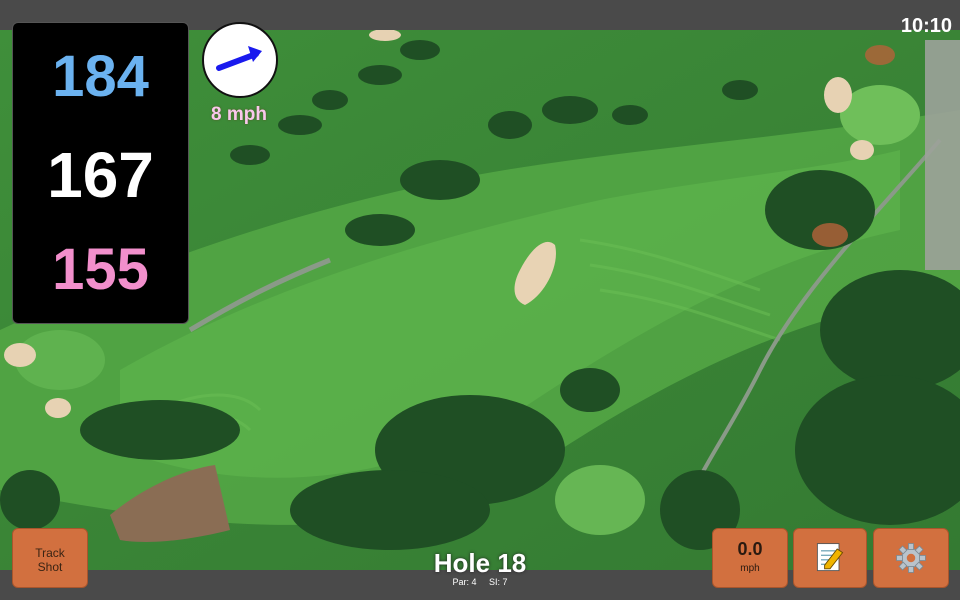 The height and width of the screenshot is (600, 960). Describe the element at coordinates (50, 553) in the screenshot. I see `track-shot-label-1: Track` at that location.